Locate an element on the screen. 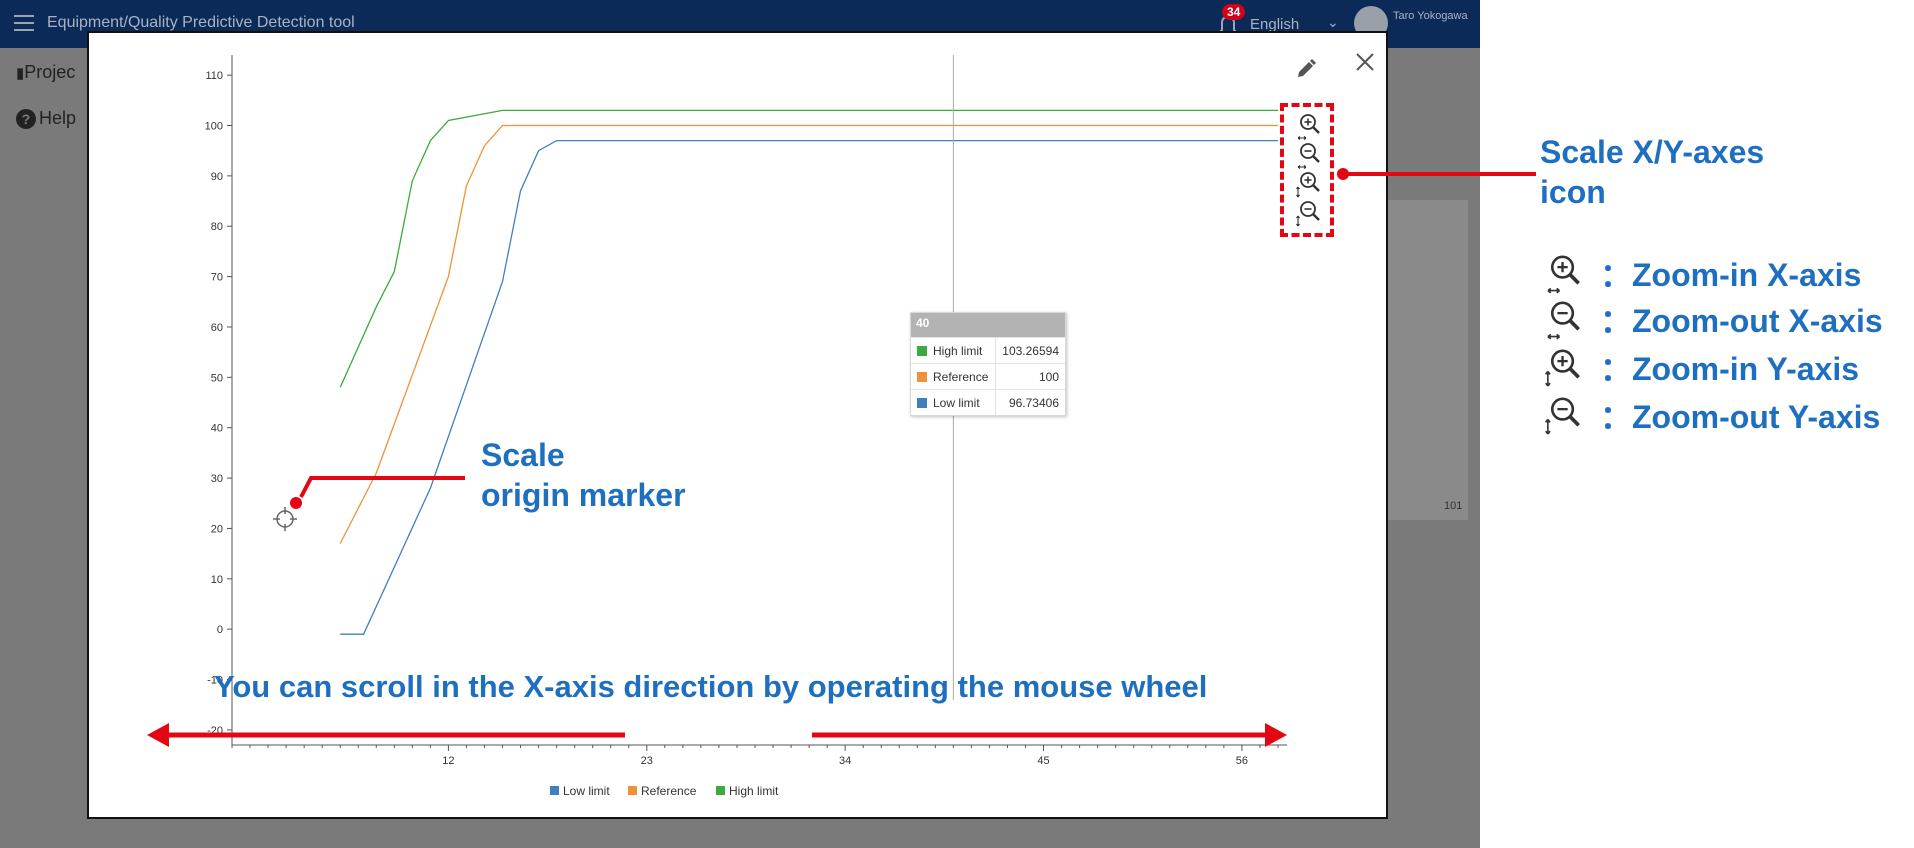  tooltip-row: Reference 100 is located at coordinates (988, 376).